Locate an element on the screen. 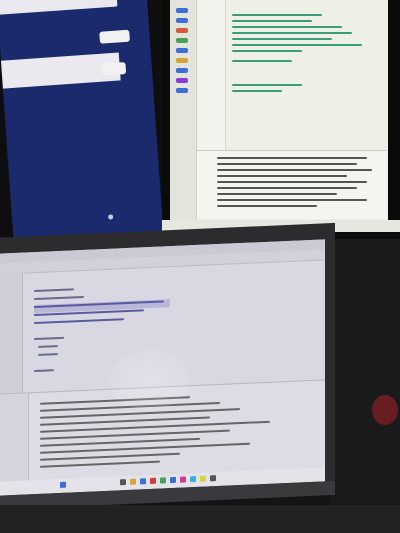 Image resolution: width=400 pixels, height=533 pixels. ide-file-tree is located at coordinates (211, 75).